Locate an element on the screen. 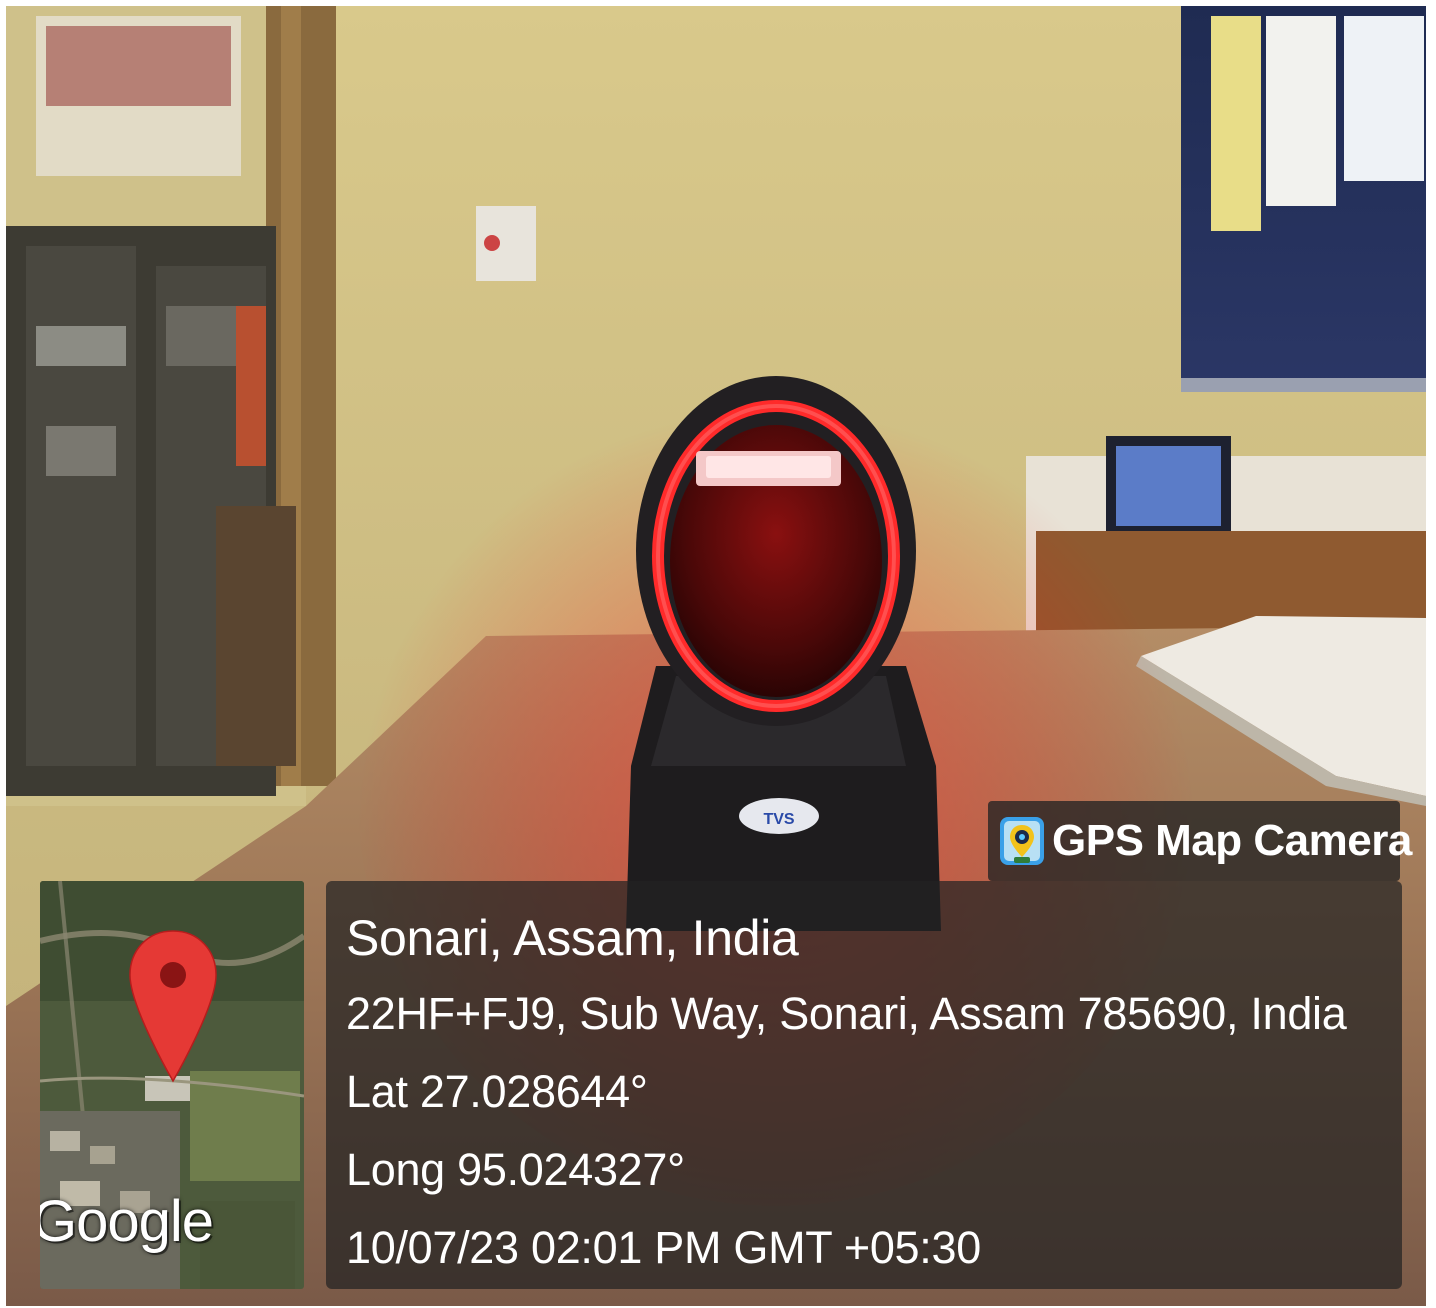 This screenshot has height=1308, width=1436. gps-watermark-badge: GPS Map Camera is located at coordinates (1200, 841).